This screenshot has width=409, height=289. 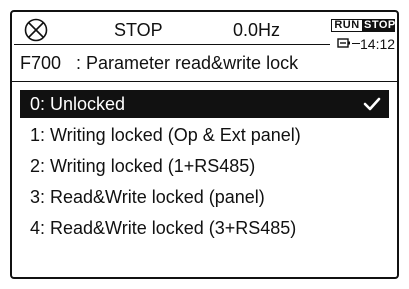 What do you see at coordinates (356, 43) in the screenshot?
I see `clock-divider` at bounding box center [356, 43].